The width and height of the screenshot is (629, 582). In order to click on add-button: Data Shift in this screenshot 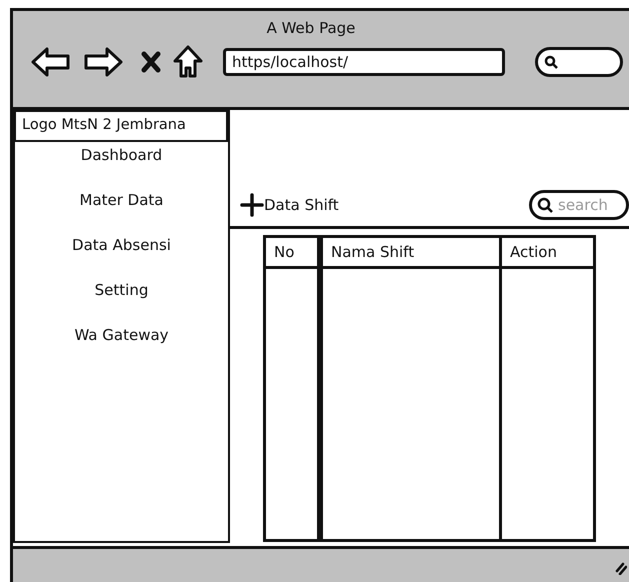, I will do `click(289, 205)`.